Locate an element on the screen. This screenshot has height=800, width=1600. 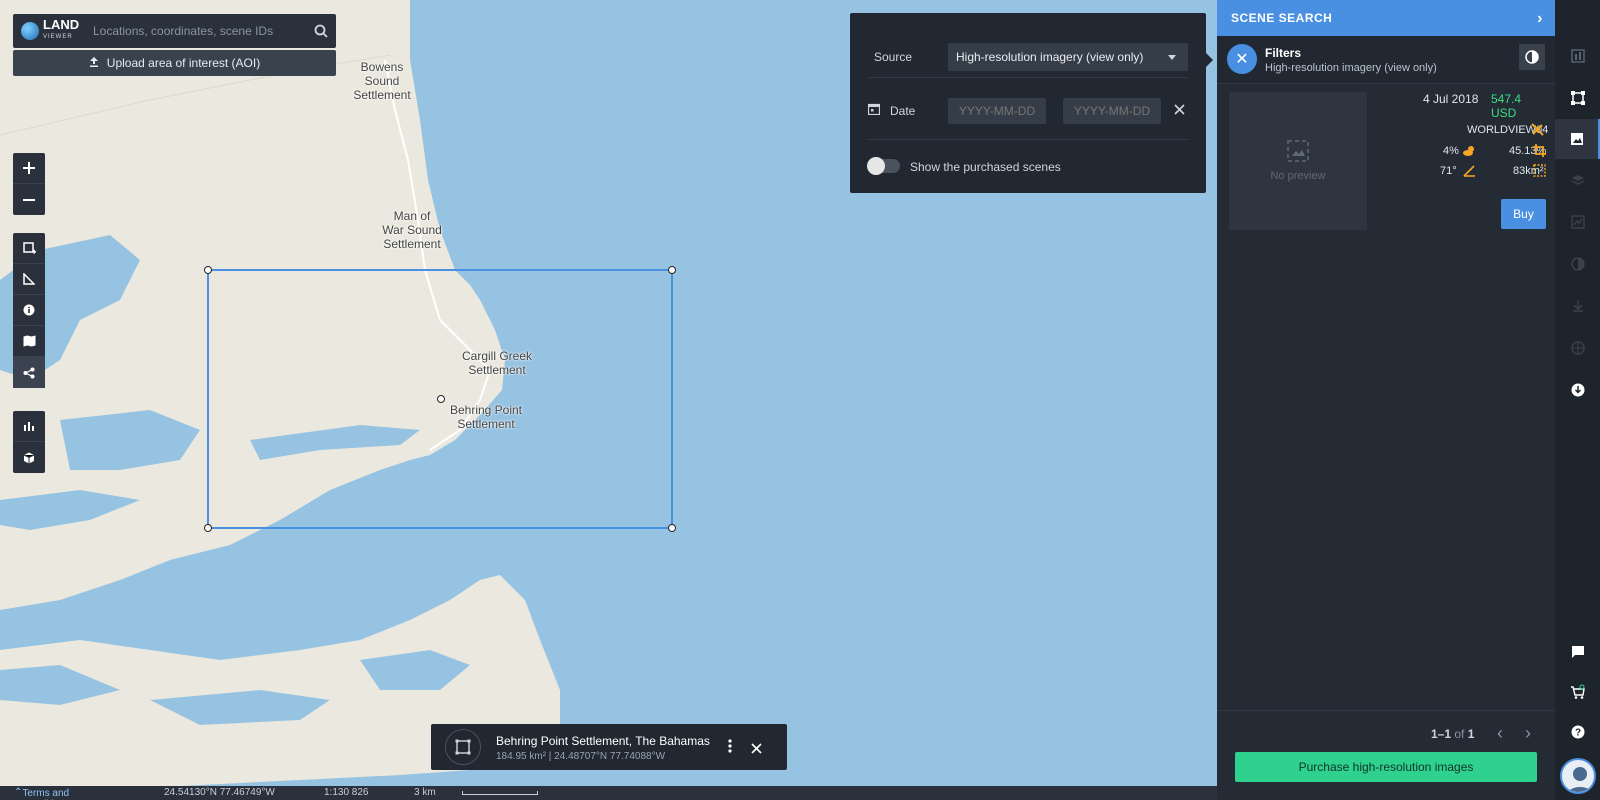
logo-sub: VIEWER is located at coordinates (58, 37).